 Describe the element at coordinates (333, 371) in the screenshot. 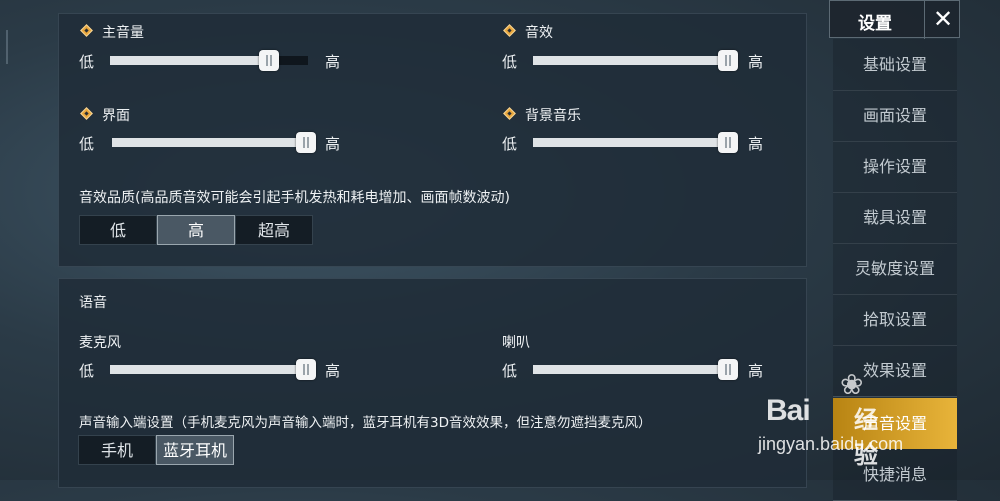

I see `mic-volume-high-label: 高` at that location.